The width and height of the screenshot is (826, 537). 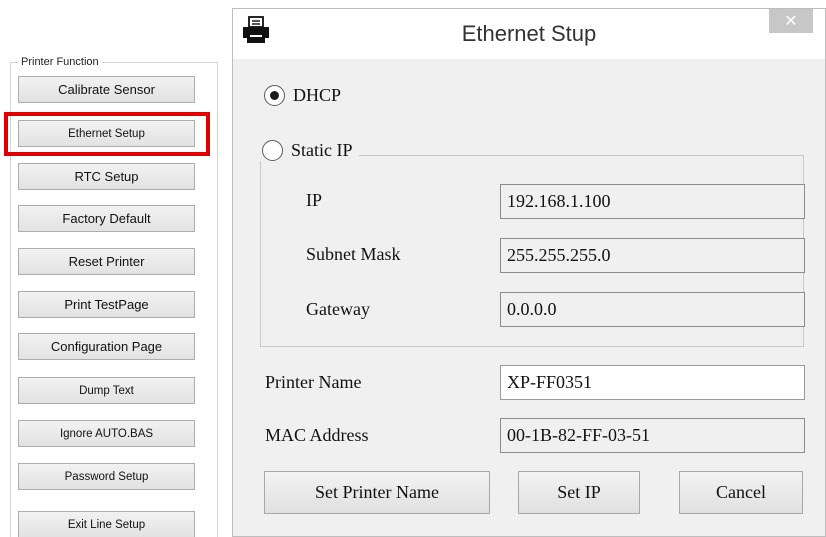 I want to click on static-ip-radio, so click(x=272, y=150).